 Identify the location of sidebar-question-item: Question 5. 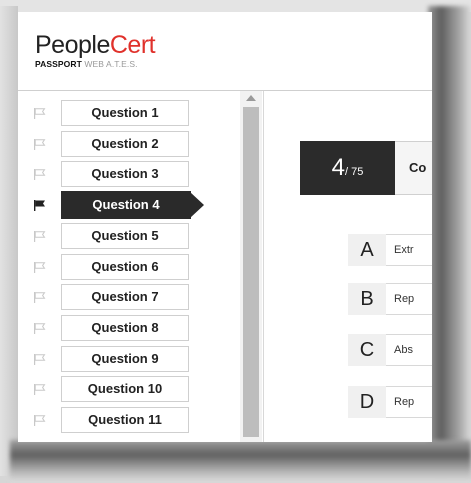
(125, 235).